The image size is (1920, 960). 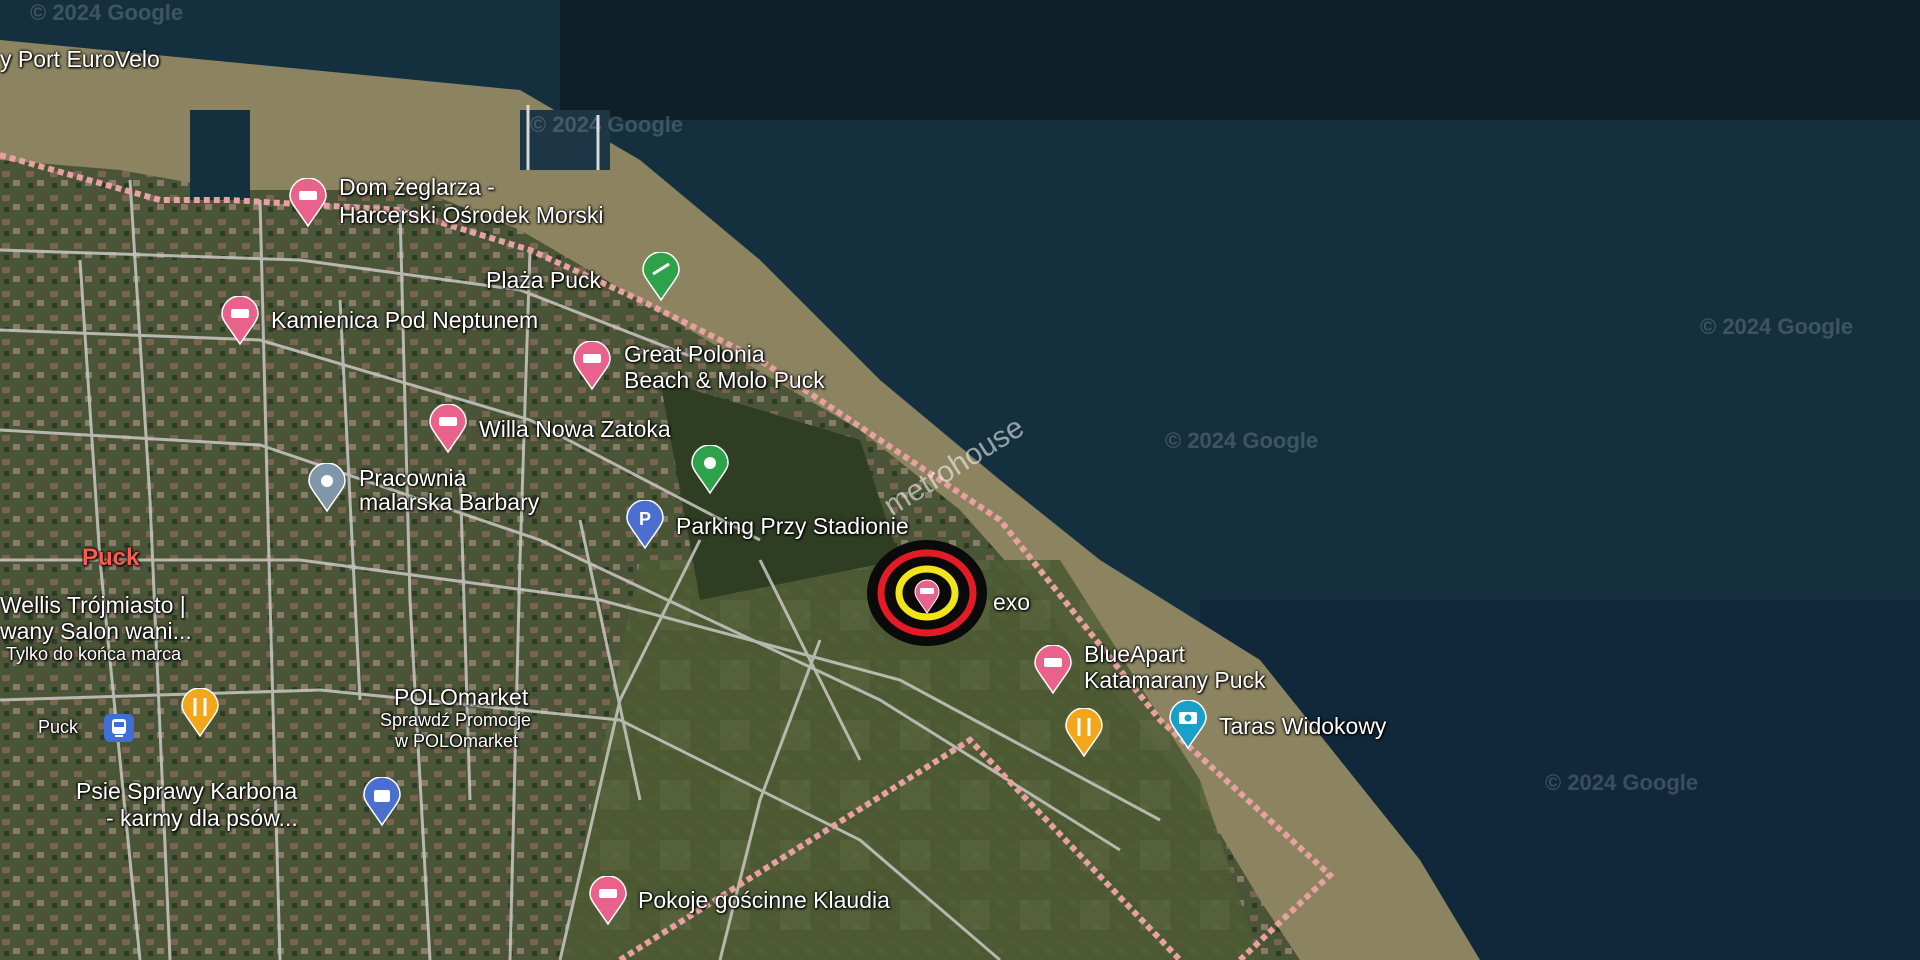 I want to click on place-label: Dom żeglarza -, so click(x=417, y=187).